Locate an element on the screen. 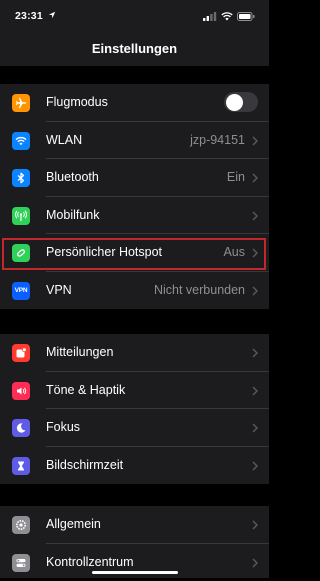 This screenshot has width=320, height=581. settings-row-general: Allgemein is located at coordinates (134, 525).